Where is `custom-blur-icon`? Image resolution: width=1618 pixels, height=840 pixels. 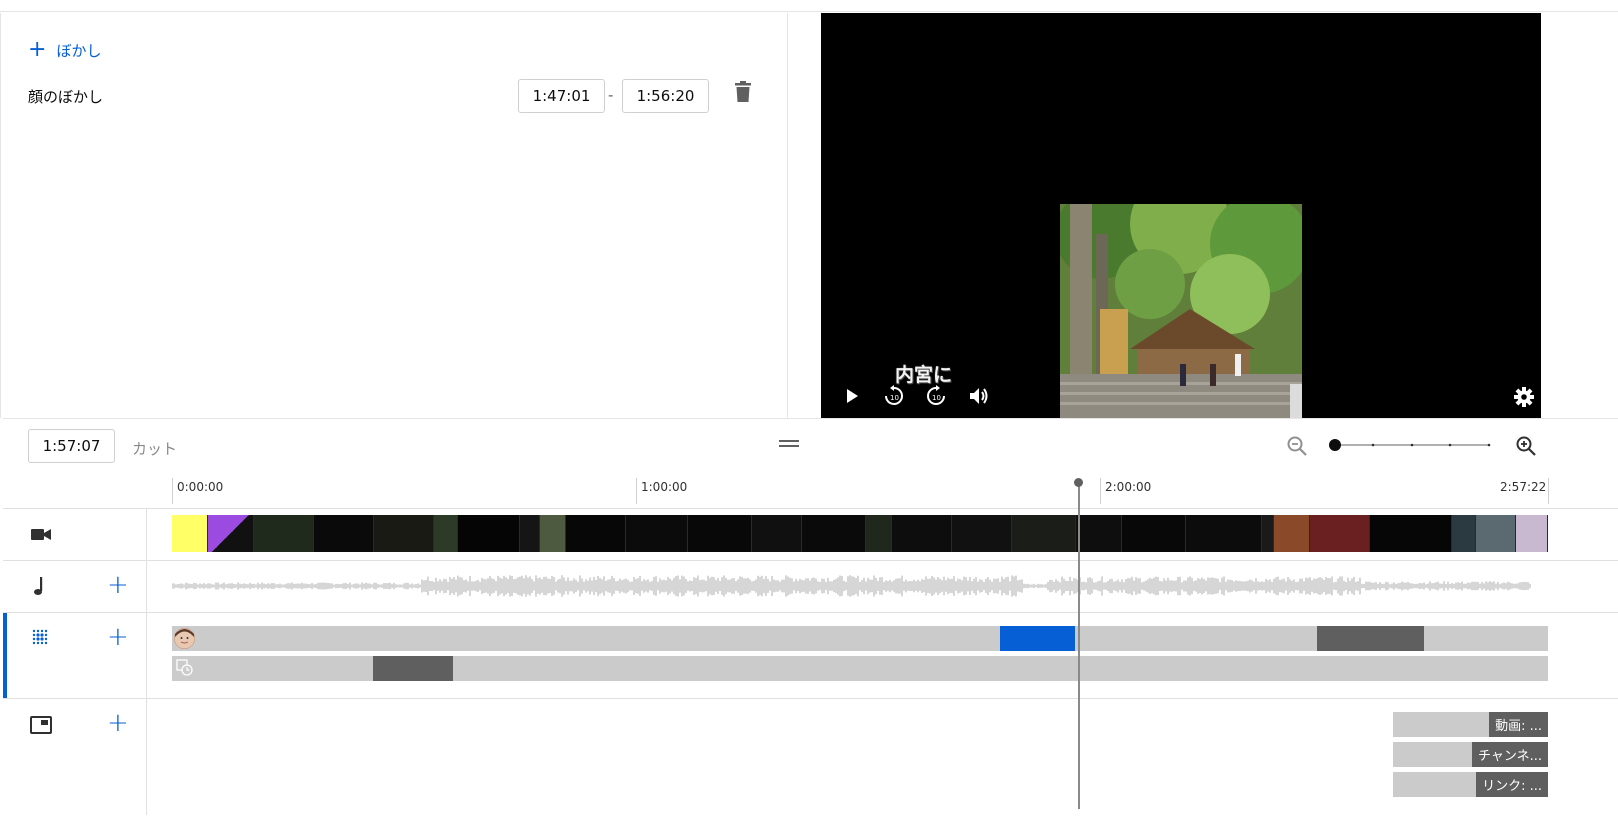 custom-blur-icon is located at coordinates (185, 668).